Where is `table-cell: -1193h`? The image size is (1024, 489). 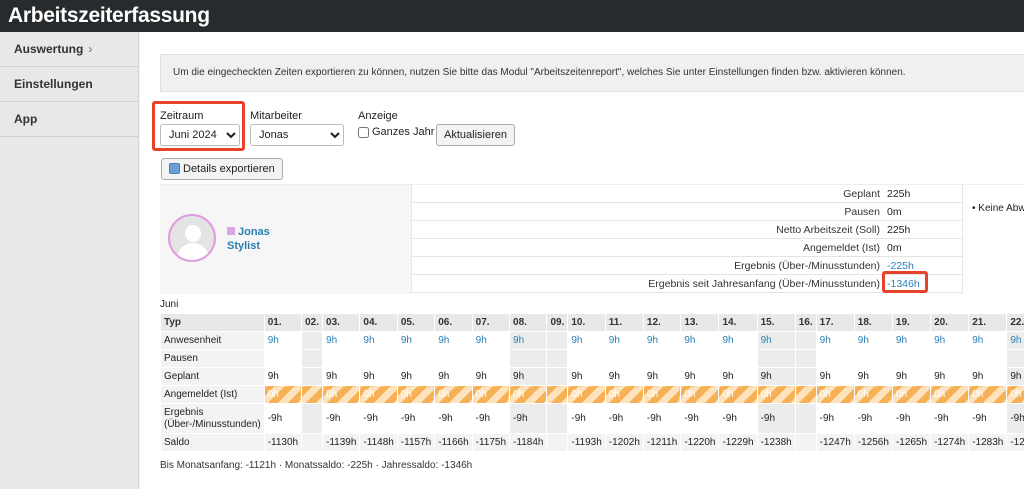 table-cell: -1193h is located at coordinates (586, 442).